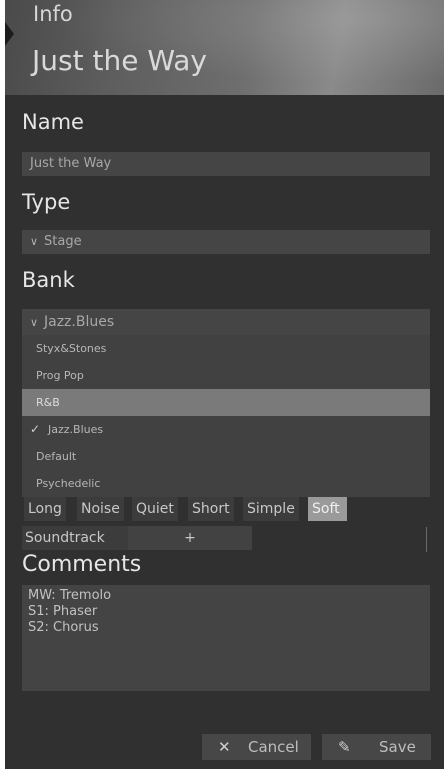 This screenshot has width=448, height=769. Describe the element at coordinates (35, 429) in the screenshot. I see `check-icon: ✓` at that location.